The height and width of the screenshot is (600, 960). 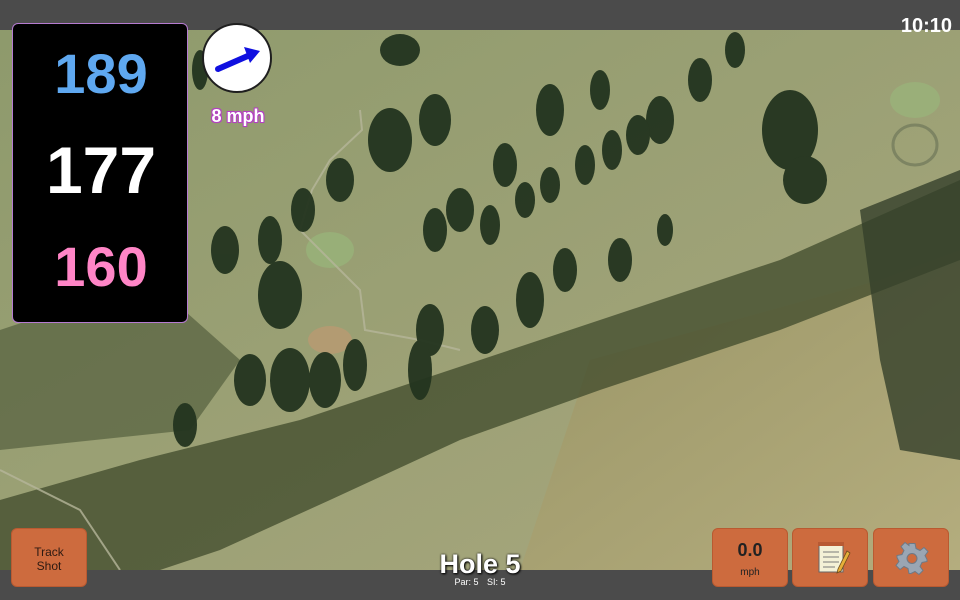 I want to click on gear-icon, so click(x=912, y=558).